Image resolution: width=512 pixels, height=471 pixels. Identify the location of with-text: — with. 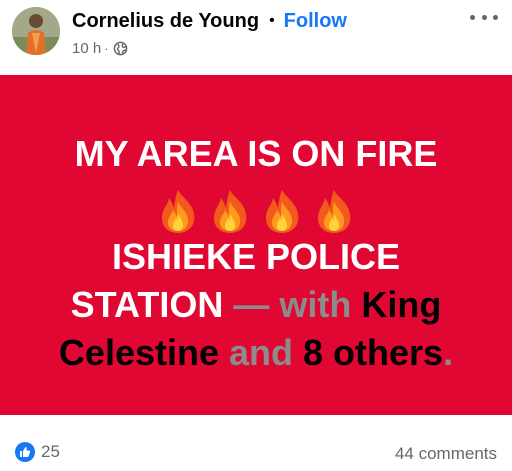
(292, 304).